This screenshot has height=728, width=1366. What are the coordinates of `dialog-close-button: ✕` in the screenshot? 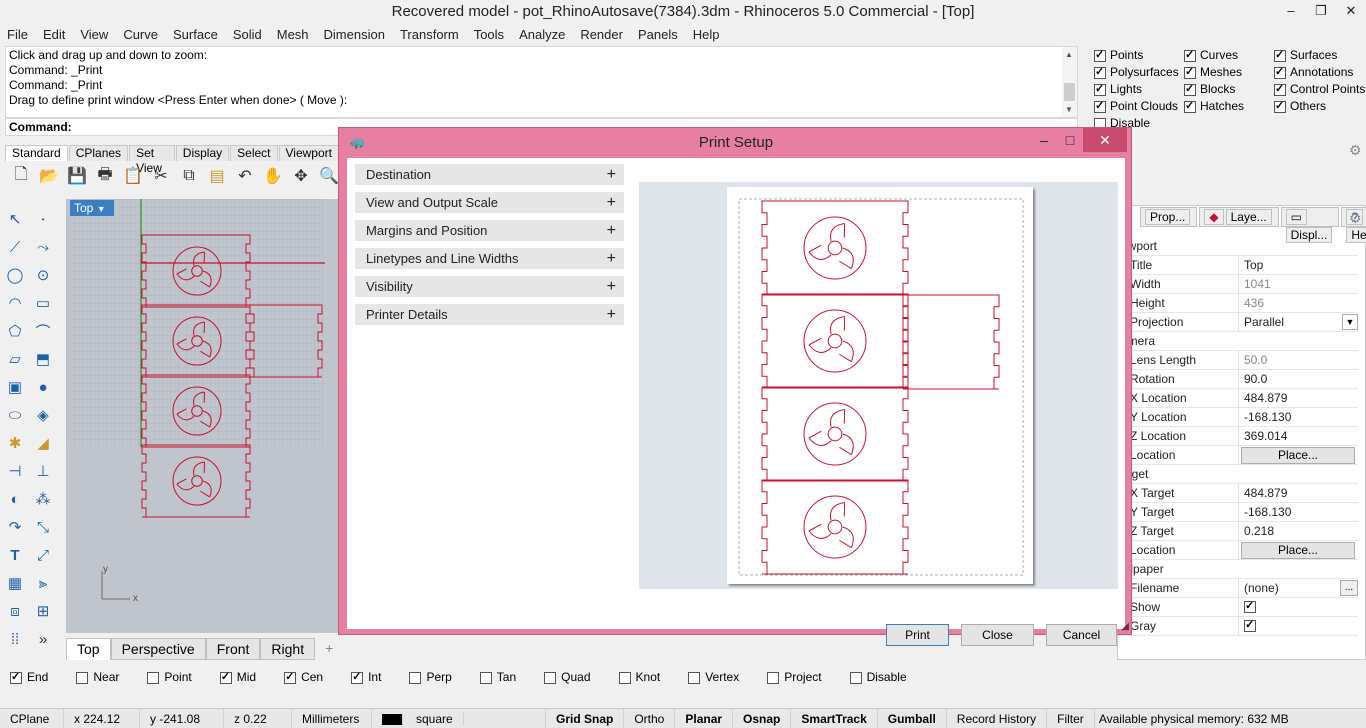 It's located at (1105, 140).